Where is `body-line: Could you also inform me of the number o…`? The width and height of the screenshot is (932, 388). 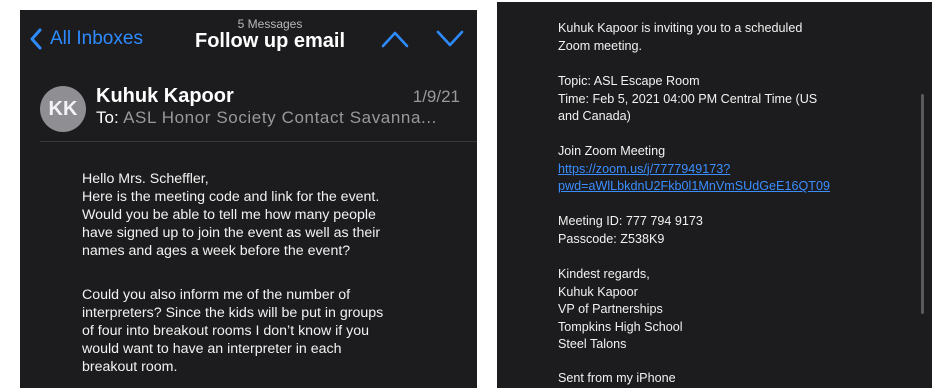 body-line: Could you also inform me of the number o… is located at coordinates (216, 295).